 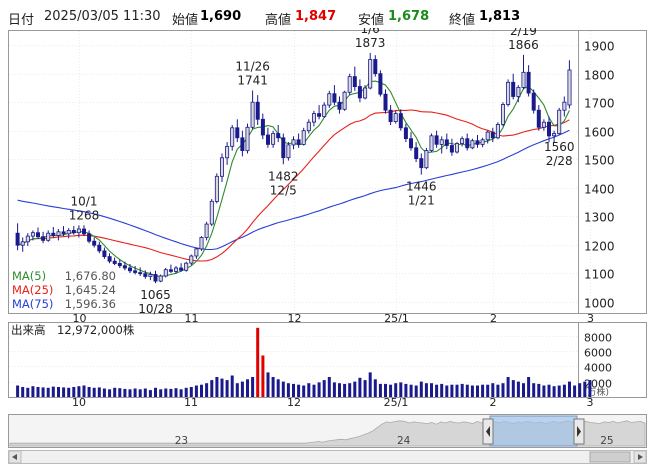 I want to click on ma-legend-value: 1,676.80, so click(x=90, y=276).